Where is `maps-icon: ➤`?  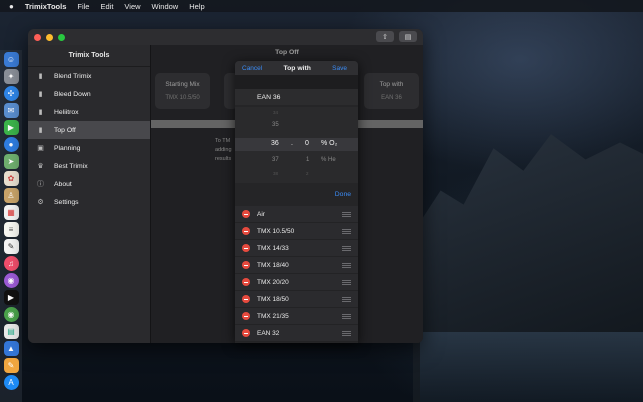
maps-icon: ➤ is located at coordinates (11, 161).